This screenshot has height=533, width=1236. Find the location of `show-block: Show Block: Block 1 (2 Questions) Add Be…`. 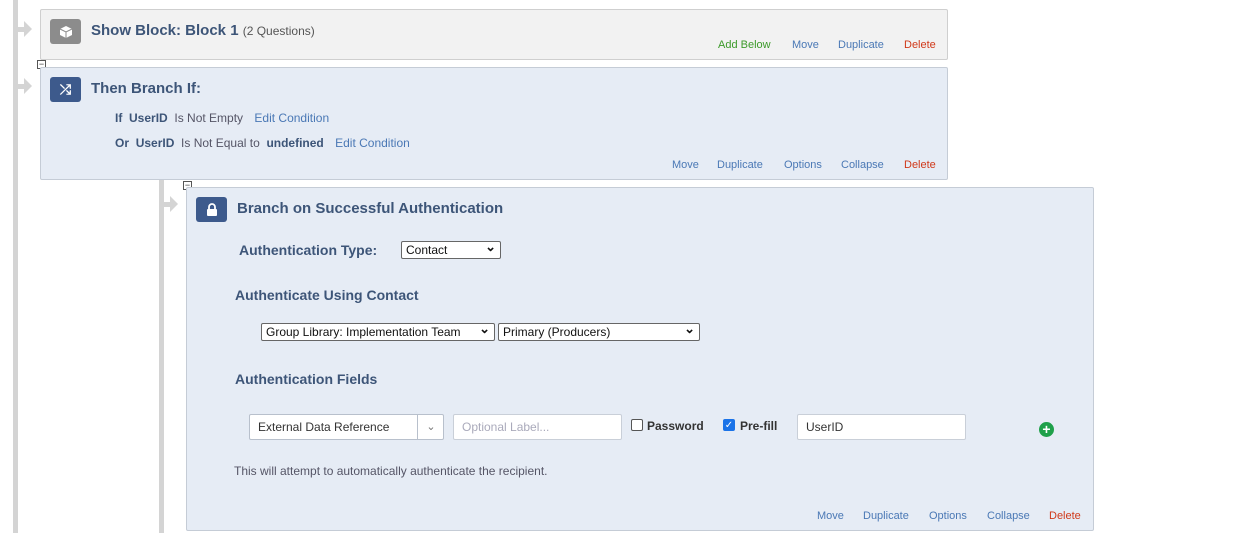

show-block: Show Block: Block 1 (2 Questions) Add Be… is located at coordinates (494, 34).